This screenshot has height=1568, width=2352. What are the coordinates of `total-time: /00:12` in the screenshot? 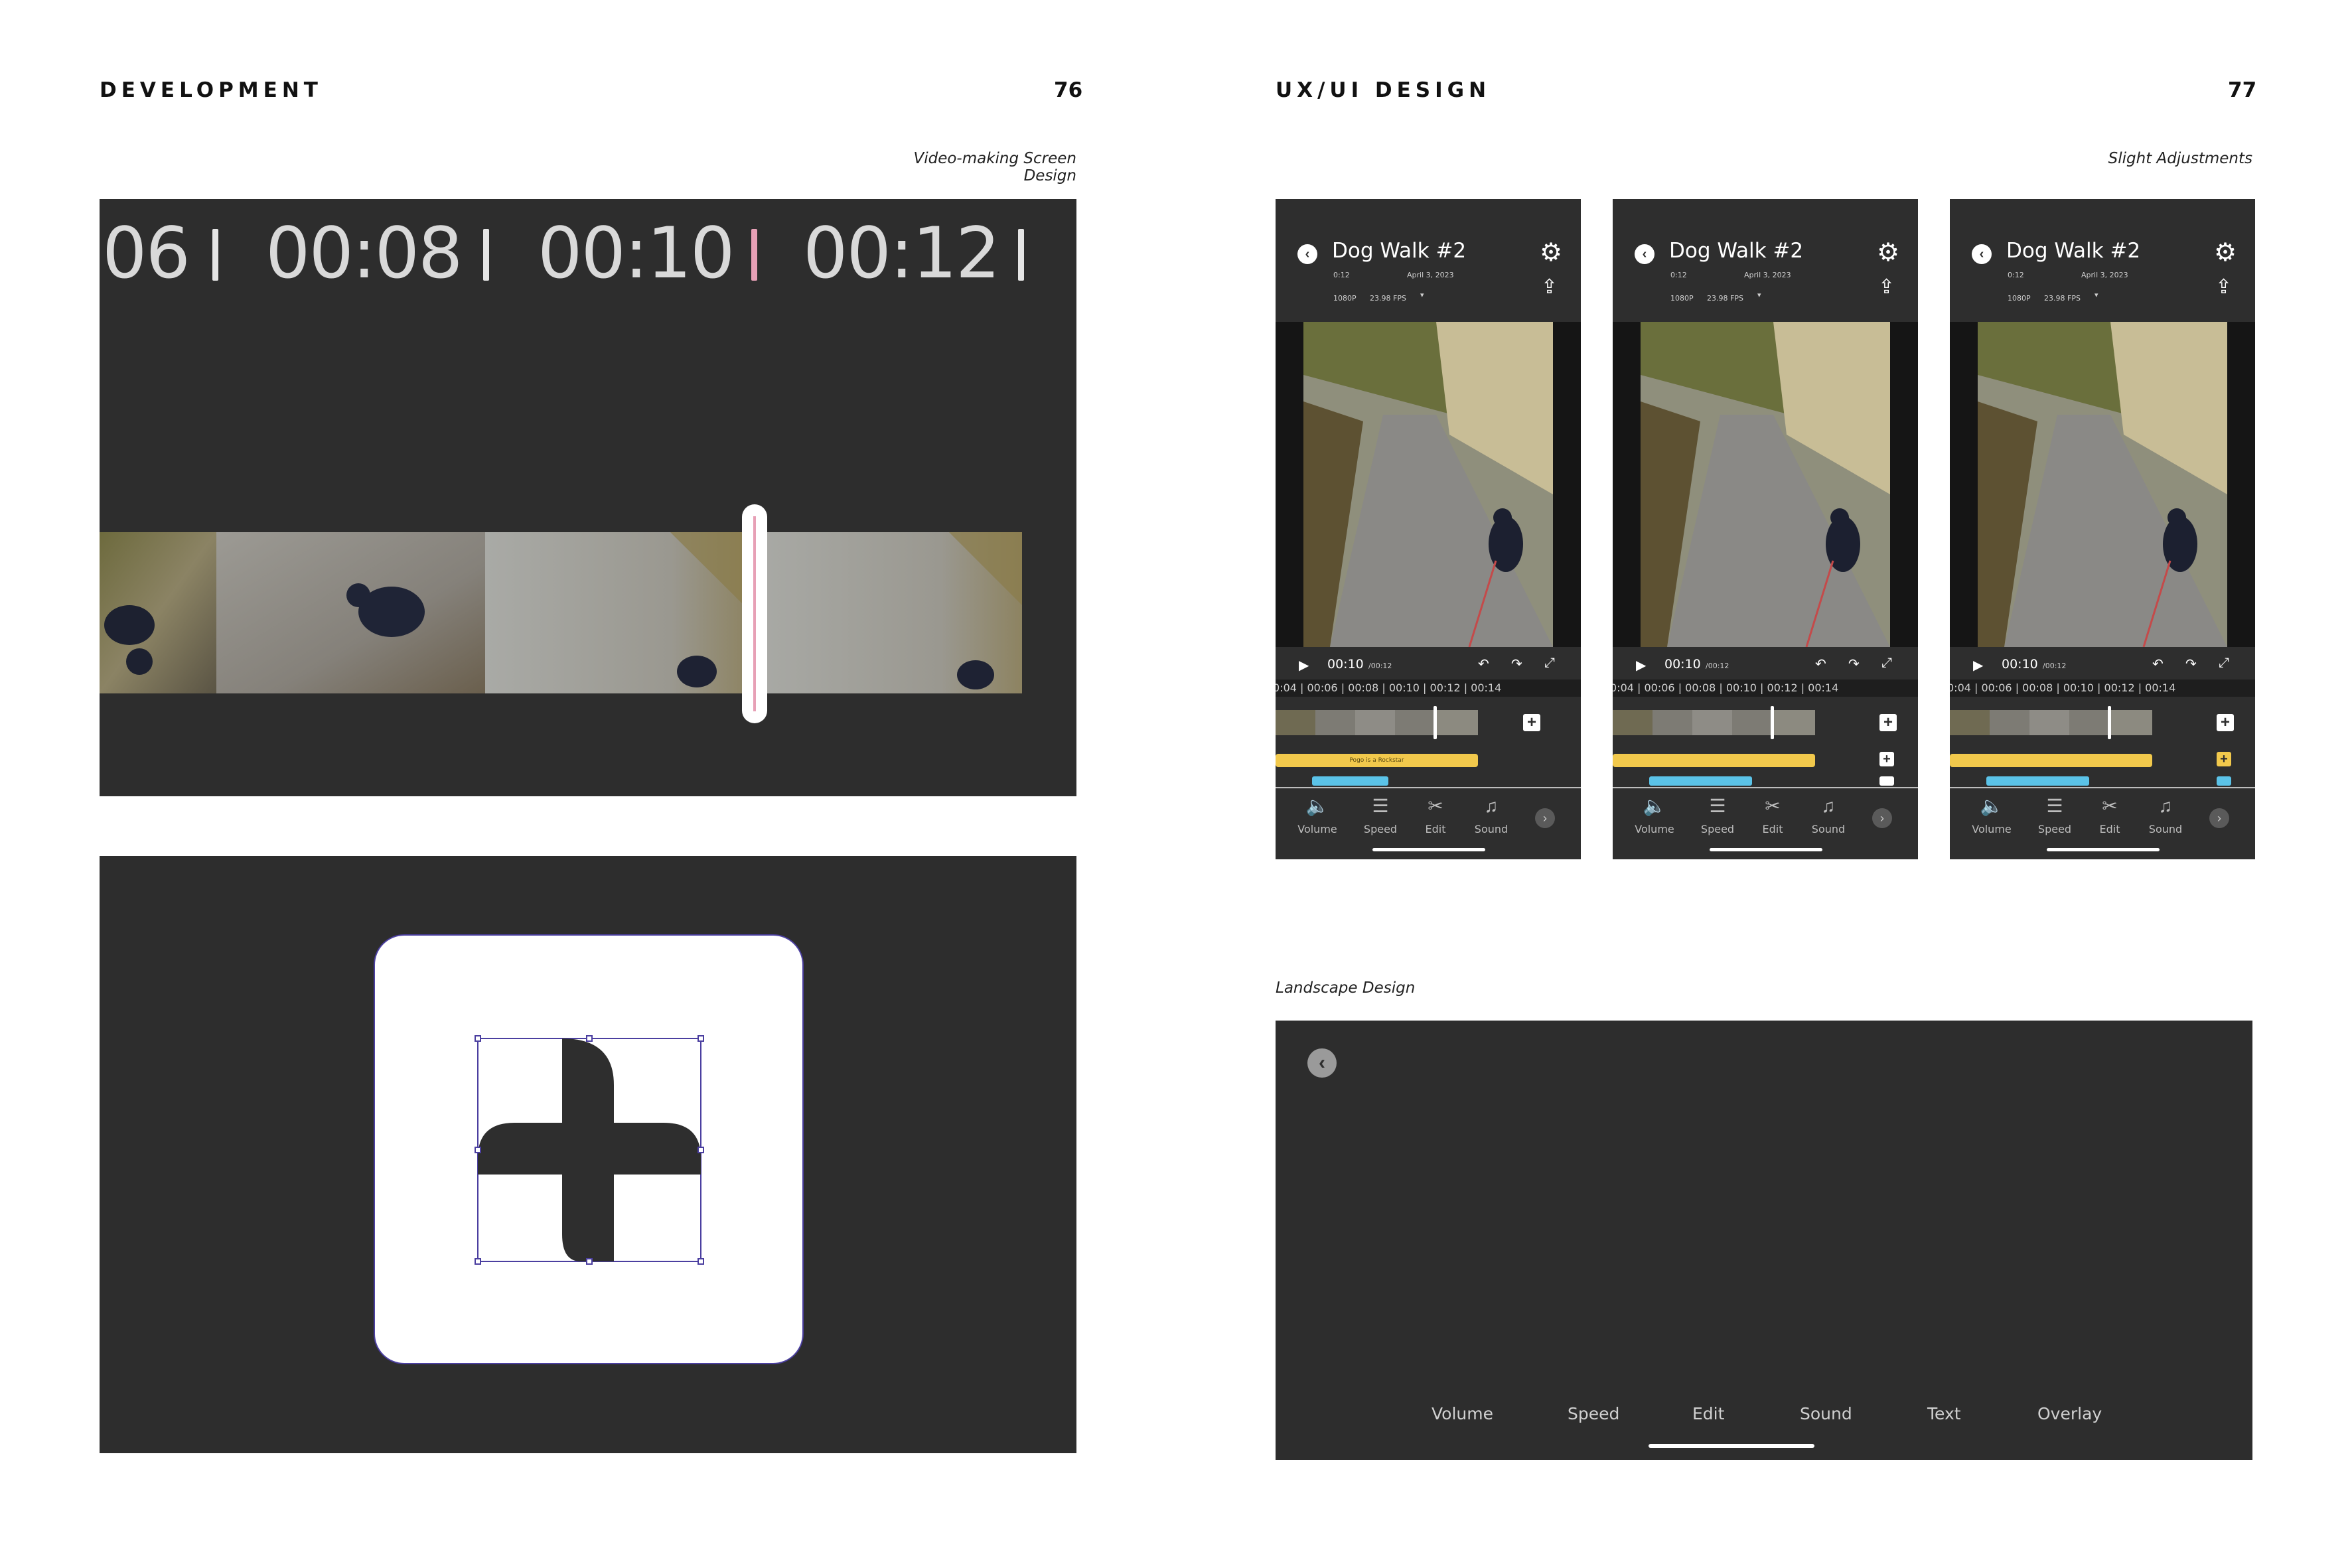 It's located at (1380, 666).